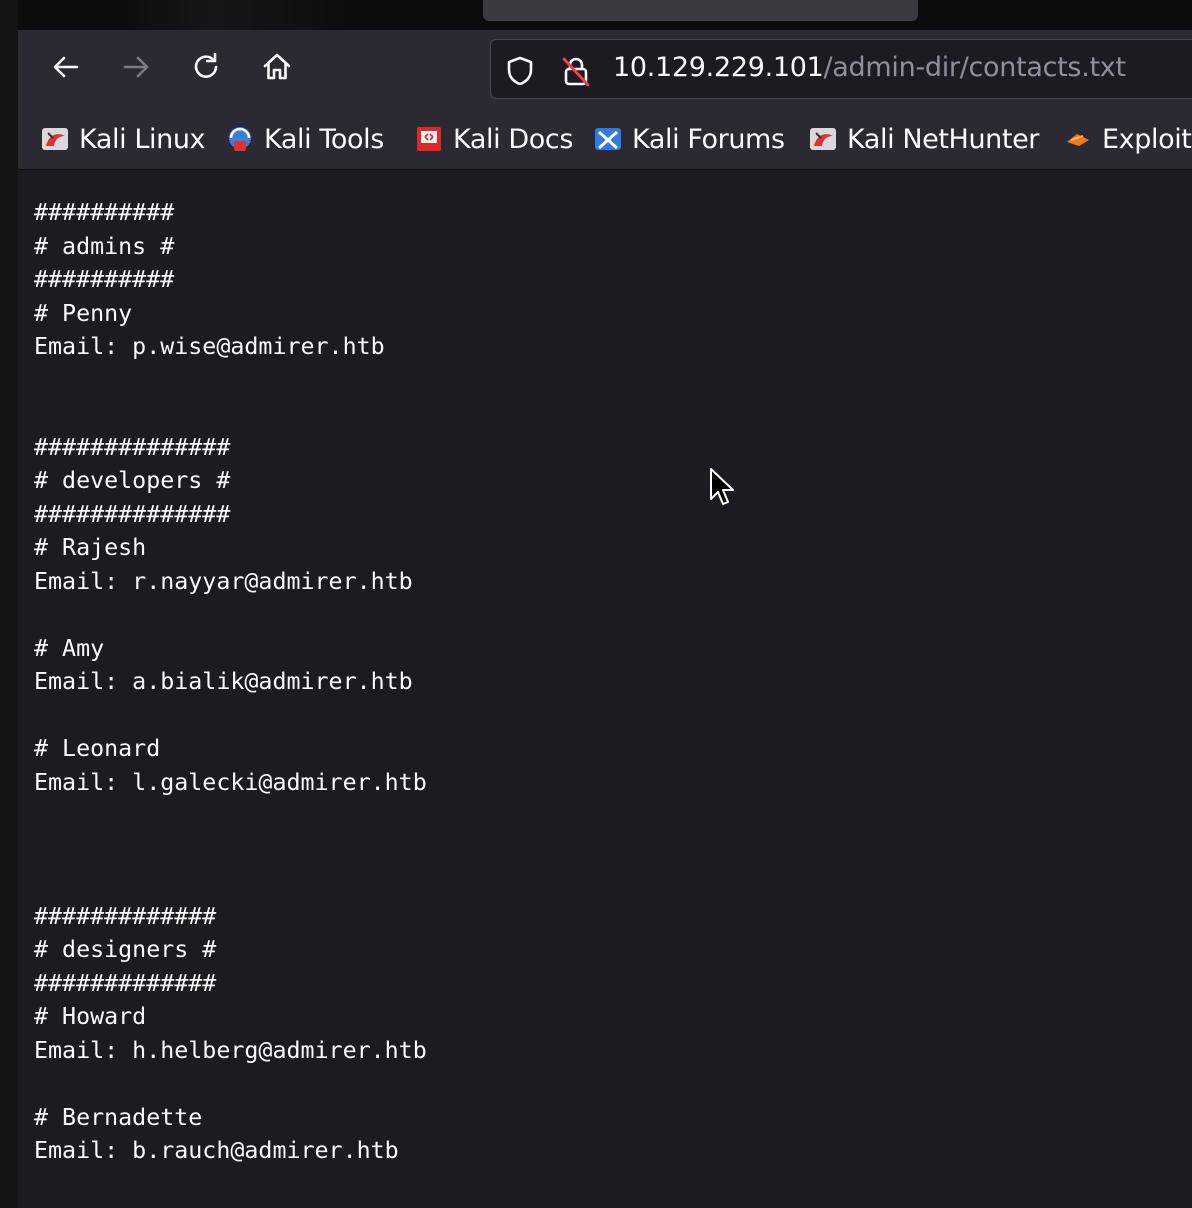 This screenshot has width=1192, height=1208. What do you see at coordinates (132, 480) in the screenshot?
I see `text-line: # developers #` at bounding box center [132, 480].